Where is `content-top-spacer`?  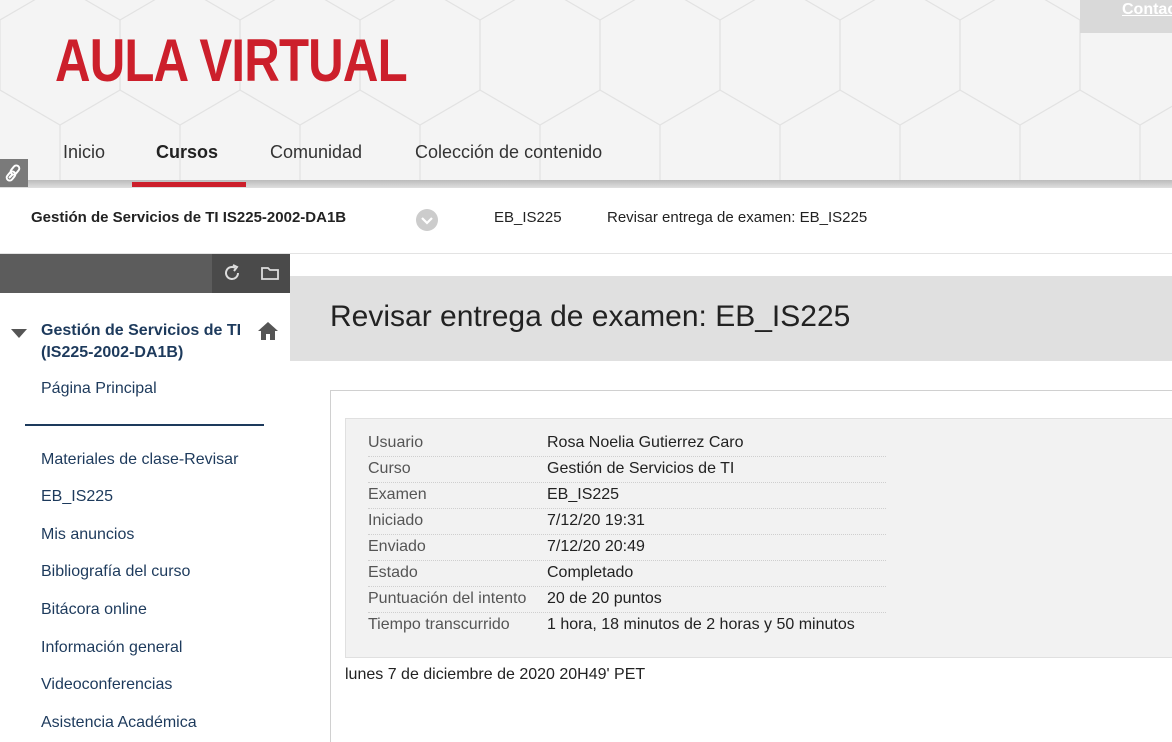 content-top-spacer is located at coordinates (731, 265).